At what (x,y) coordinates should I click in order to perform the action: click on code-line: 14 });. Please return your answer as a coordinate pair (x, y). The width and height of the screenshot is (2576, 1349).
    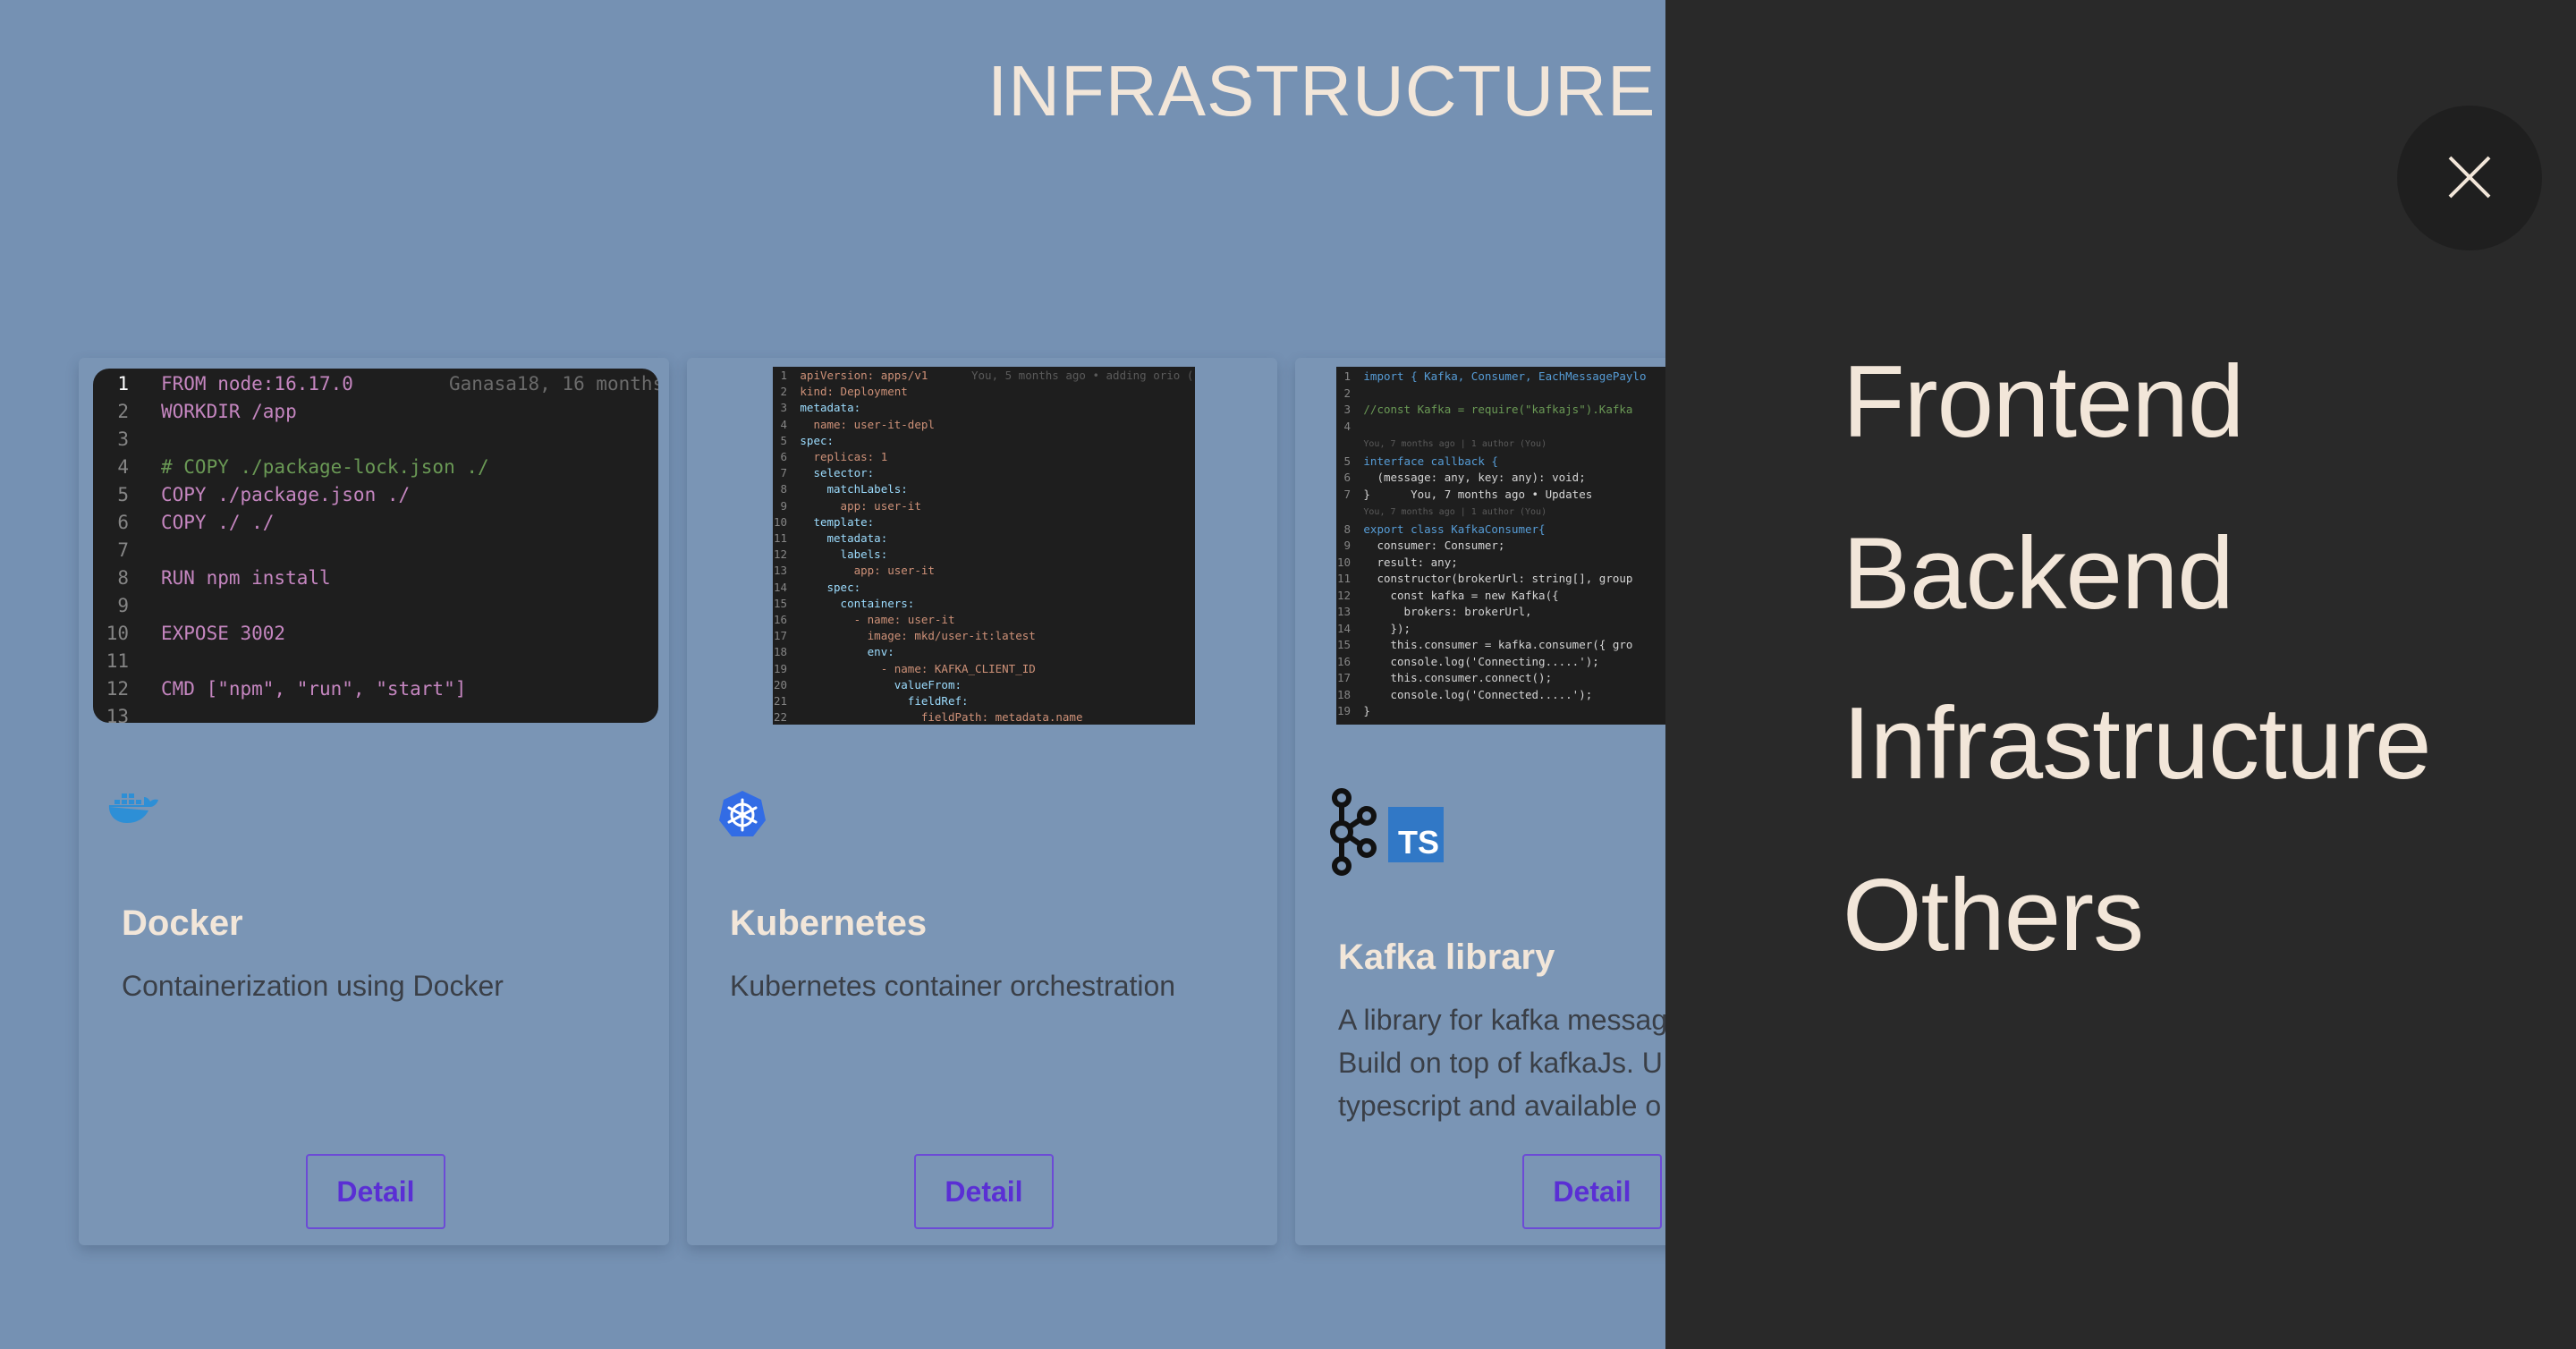
    Looking at the image, I should click on (1491, 629).